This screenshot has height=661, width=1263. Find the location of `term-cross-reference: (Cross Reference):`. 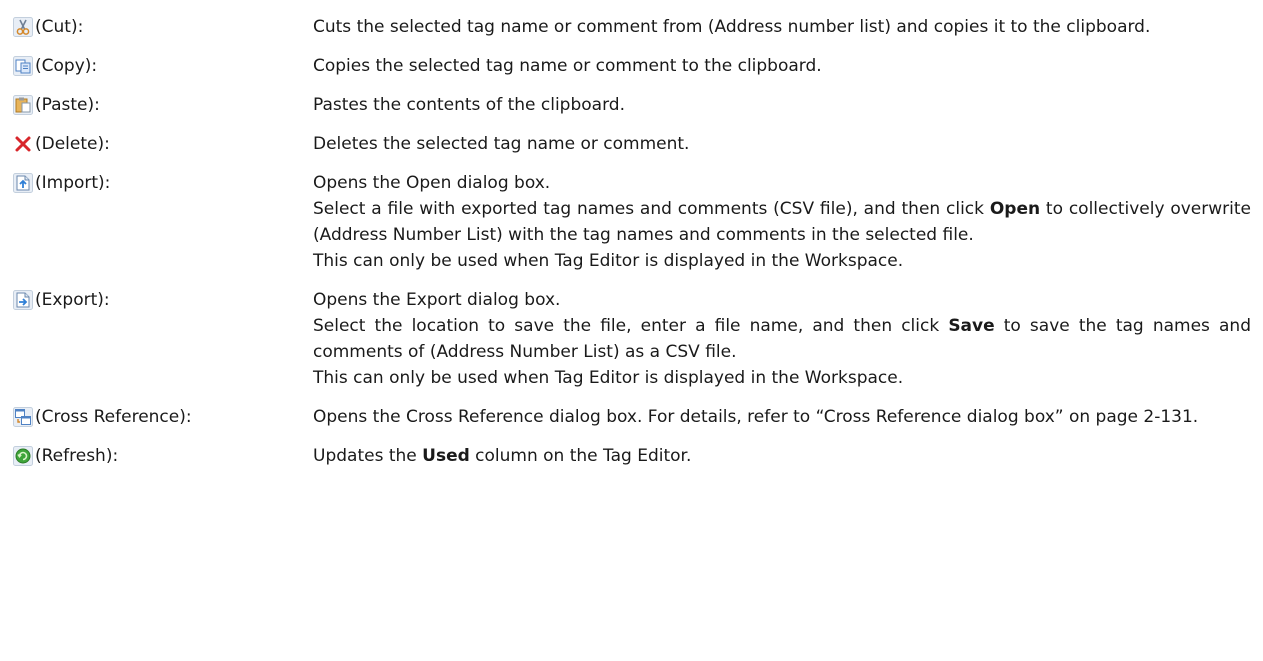

term-cross-reference: (Cross Reference): is located at coordinates (162, 417).